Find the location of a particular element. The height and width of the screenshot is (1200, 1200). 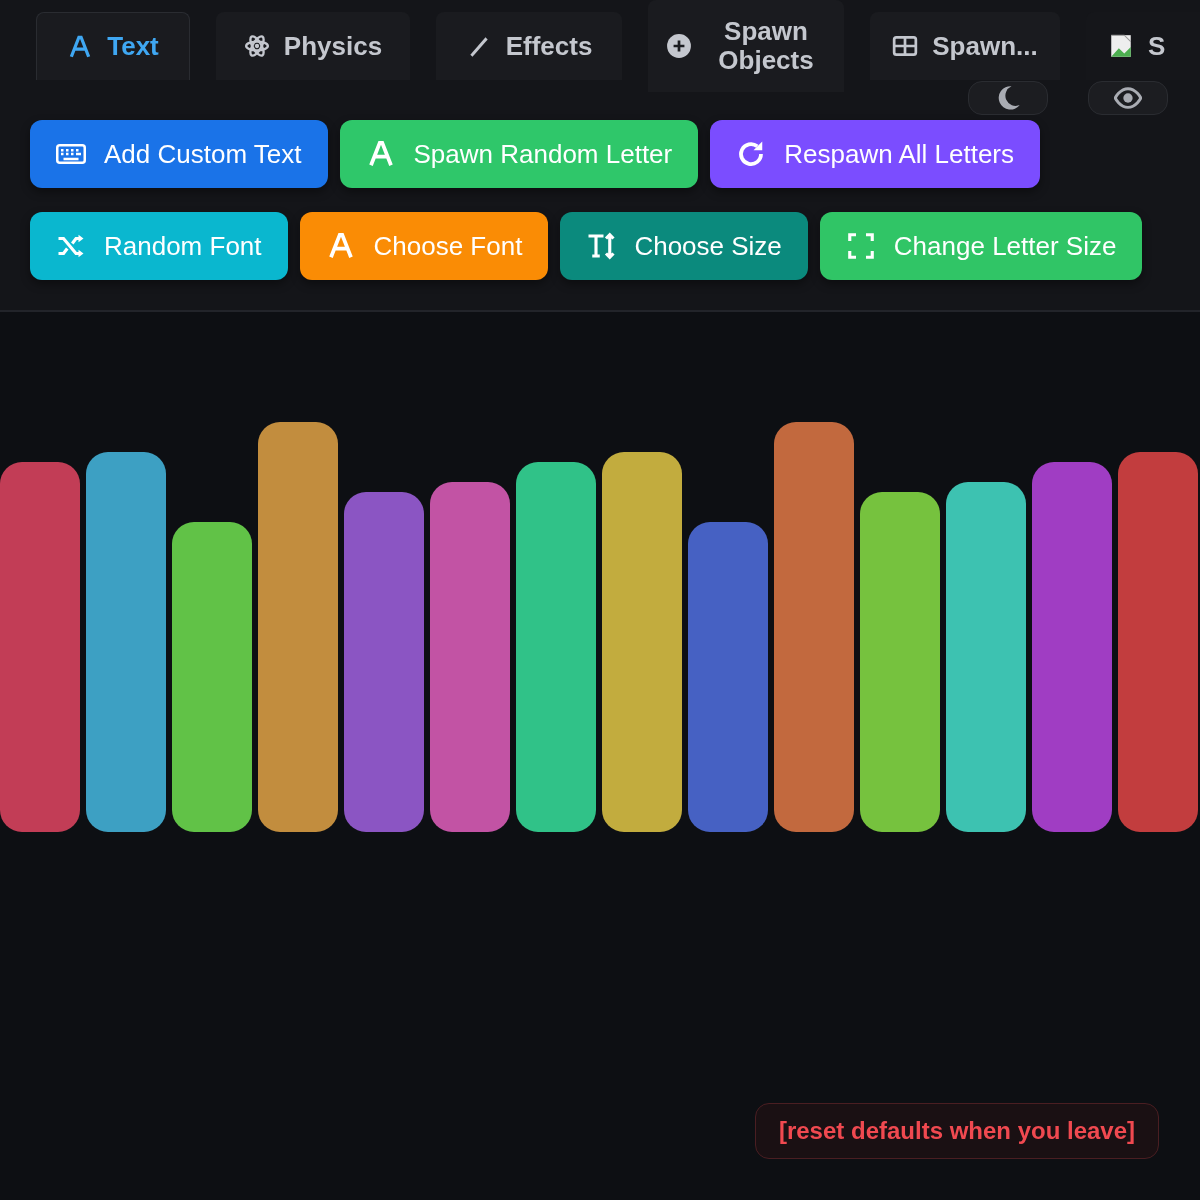

theme-button is located at coordinates (1008, 98).